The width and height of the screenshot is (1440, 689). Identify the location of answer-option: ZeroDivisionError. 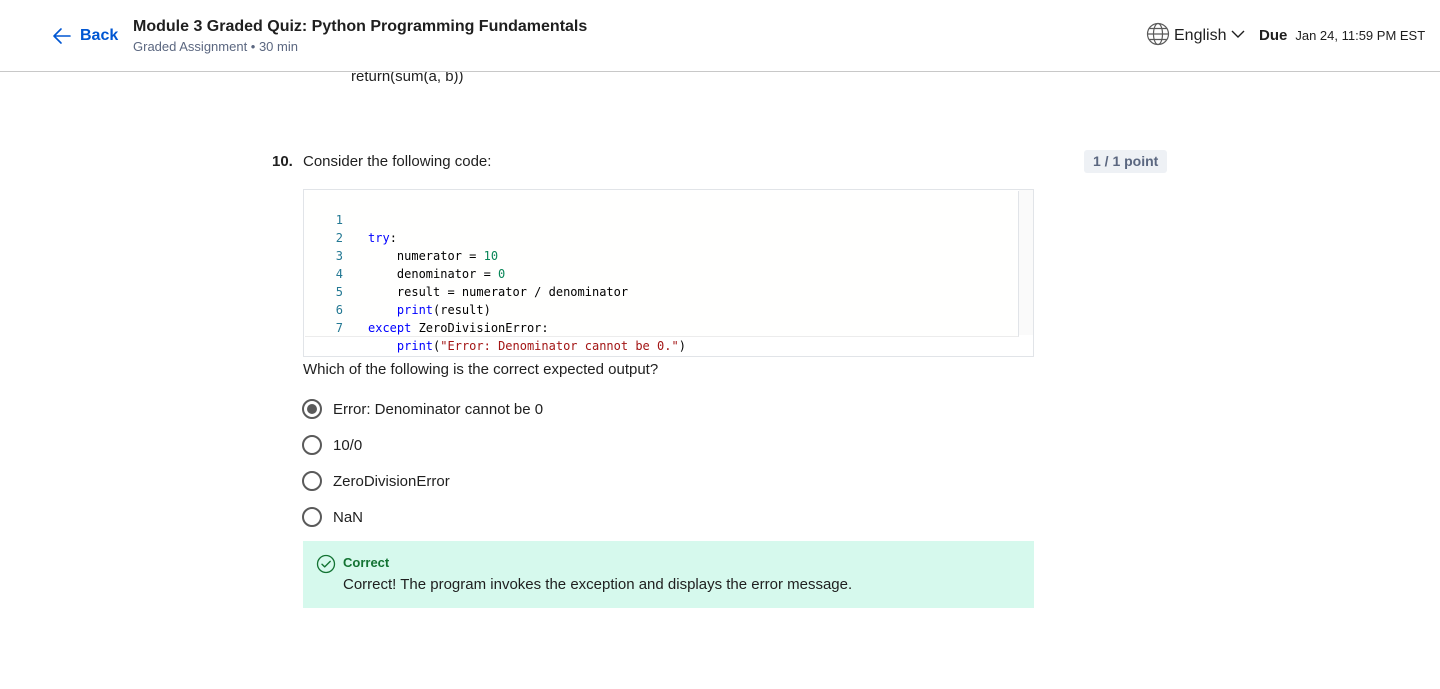
(376, 481).